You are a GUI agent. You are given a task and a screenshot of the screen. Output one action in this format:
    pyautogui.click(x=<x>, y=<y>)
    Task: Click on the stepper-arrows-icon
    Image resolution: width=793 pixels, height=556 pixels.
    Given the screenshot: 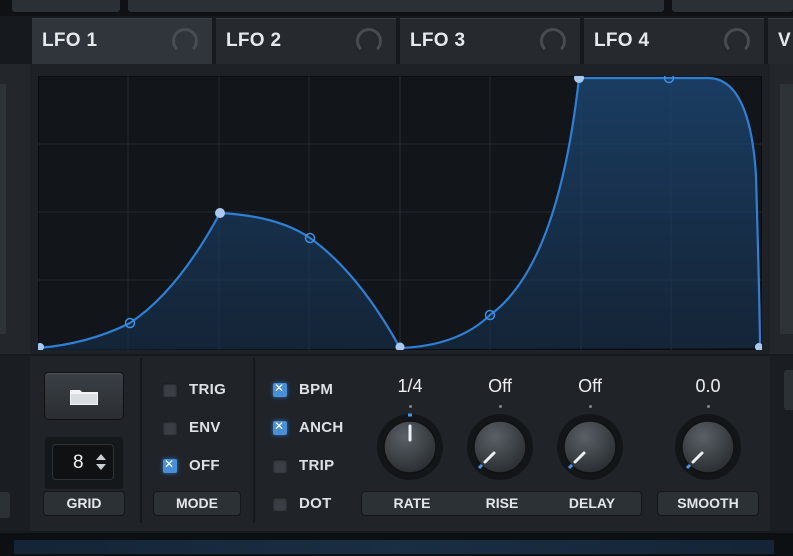 What is the action you would take?
    pyautogui.click(x=101, y=462)
    